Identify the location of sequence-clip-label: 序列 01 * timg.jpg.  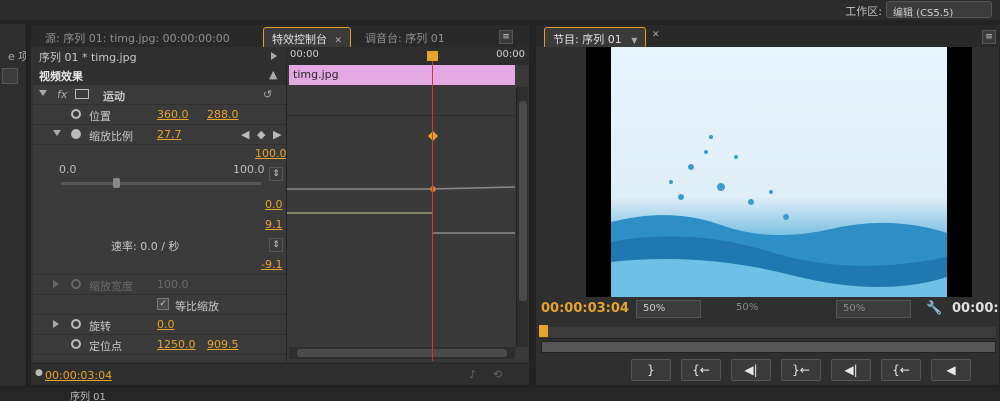
(88, 57).